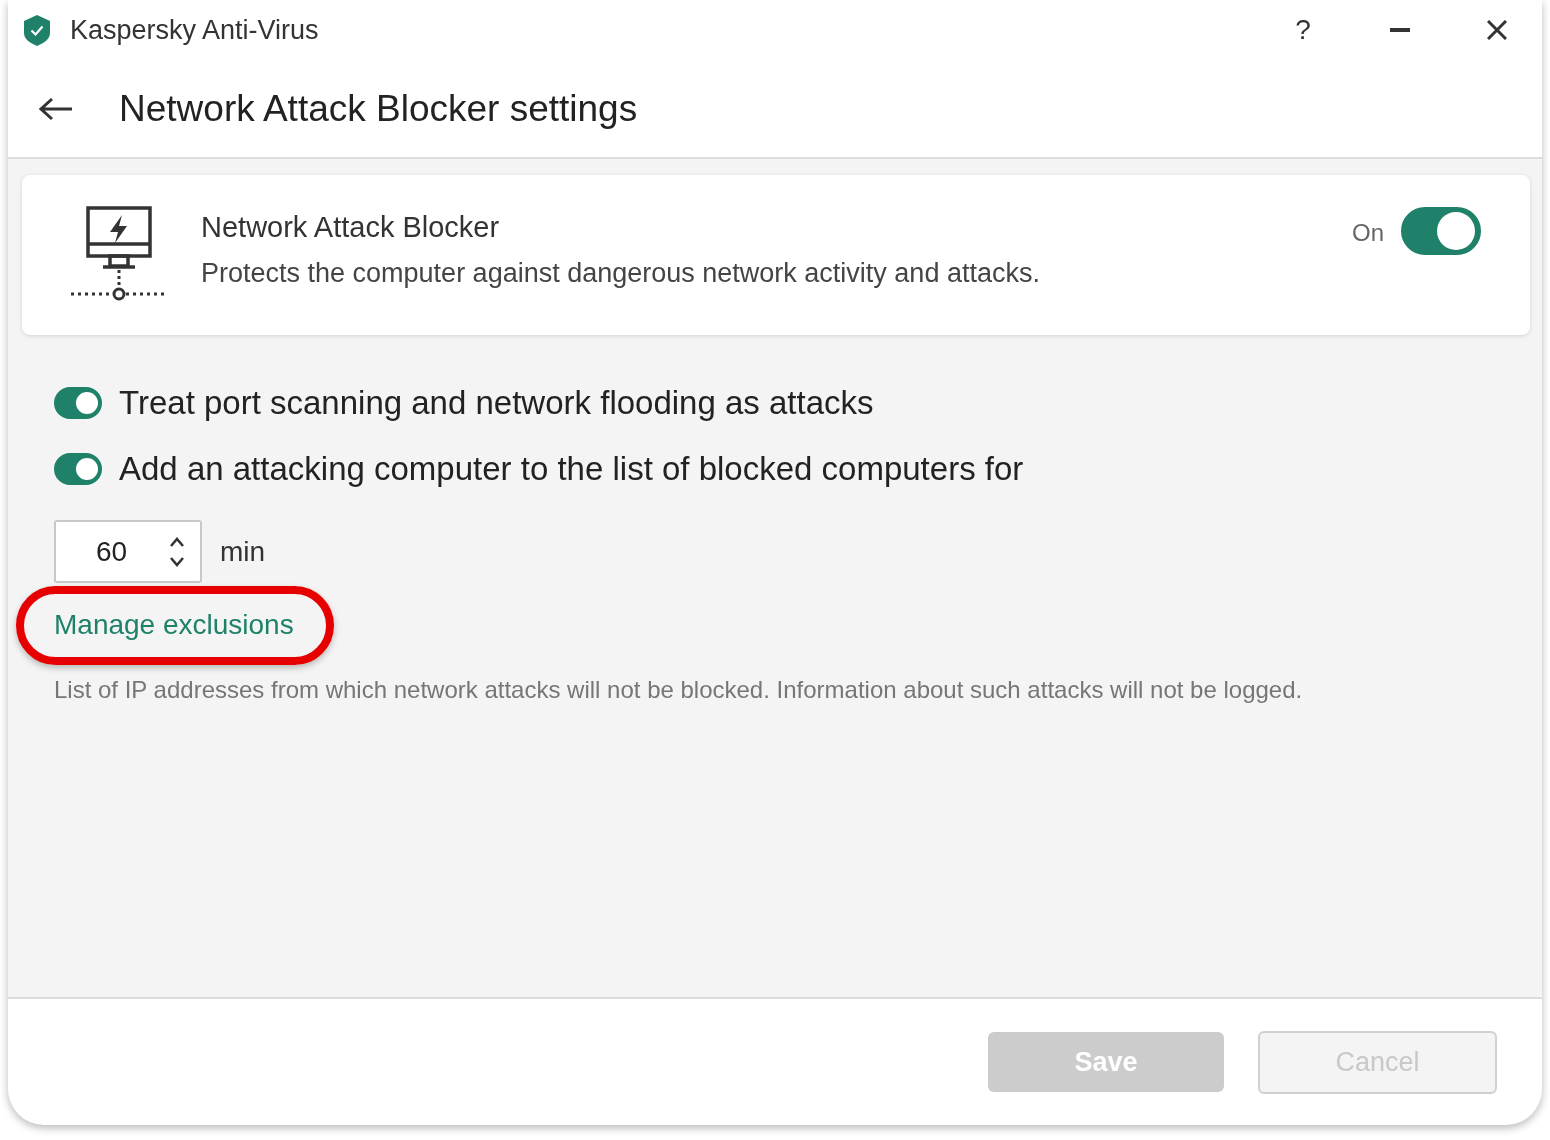  Describe the element at coordinates (243, 551) in the screenshot. I see `unit-label: min` at that location.